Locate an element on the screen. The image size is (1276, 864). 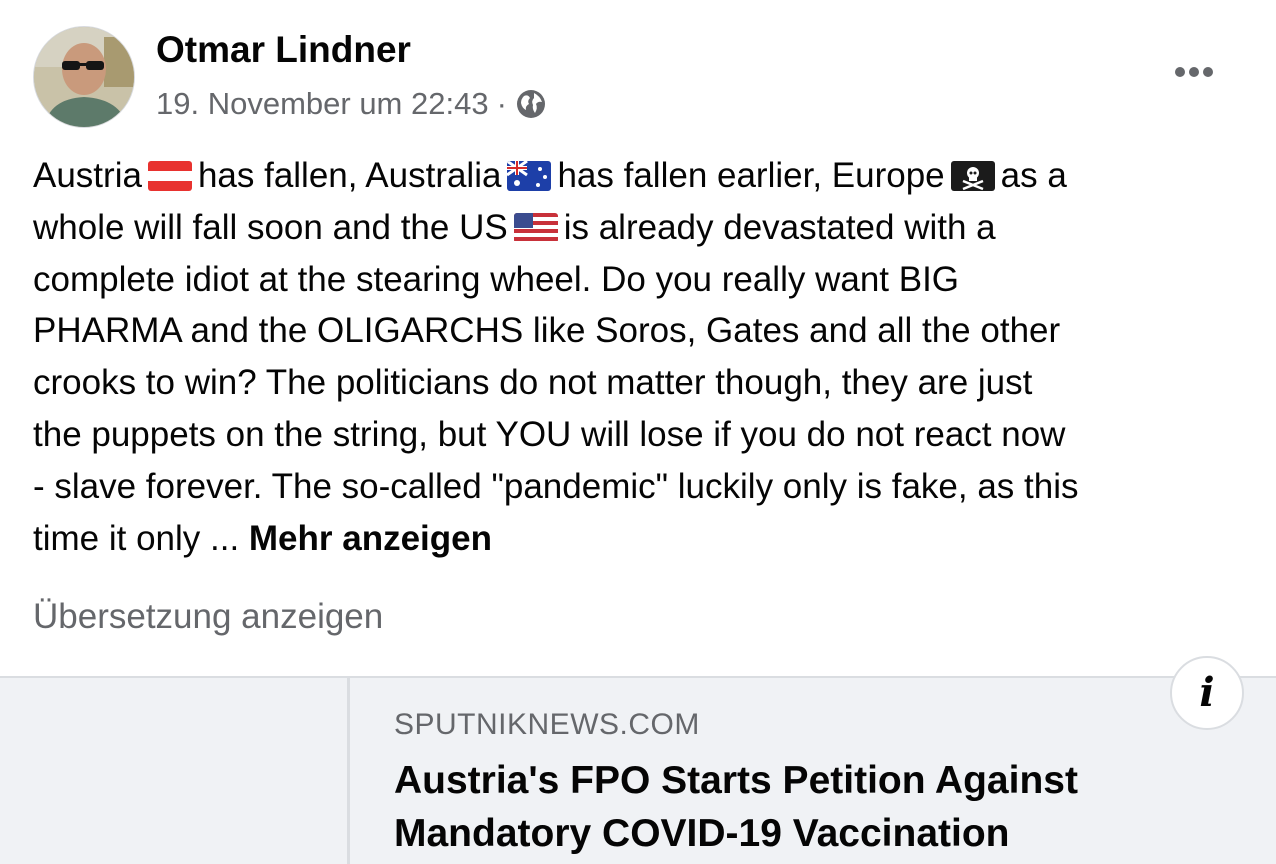
link-thumbnail is located at coordinates (175, 771).